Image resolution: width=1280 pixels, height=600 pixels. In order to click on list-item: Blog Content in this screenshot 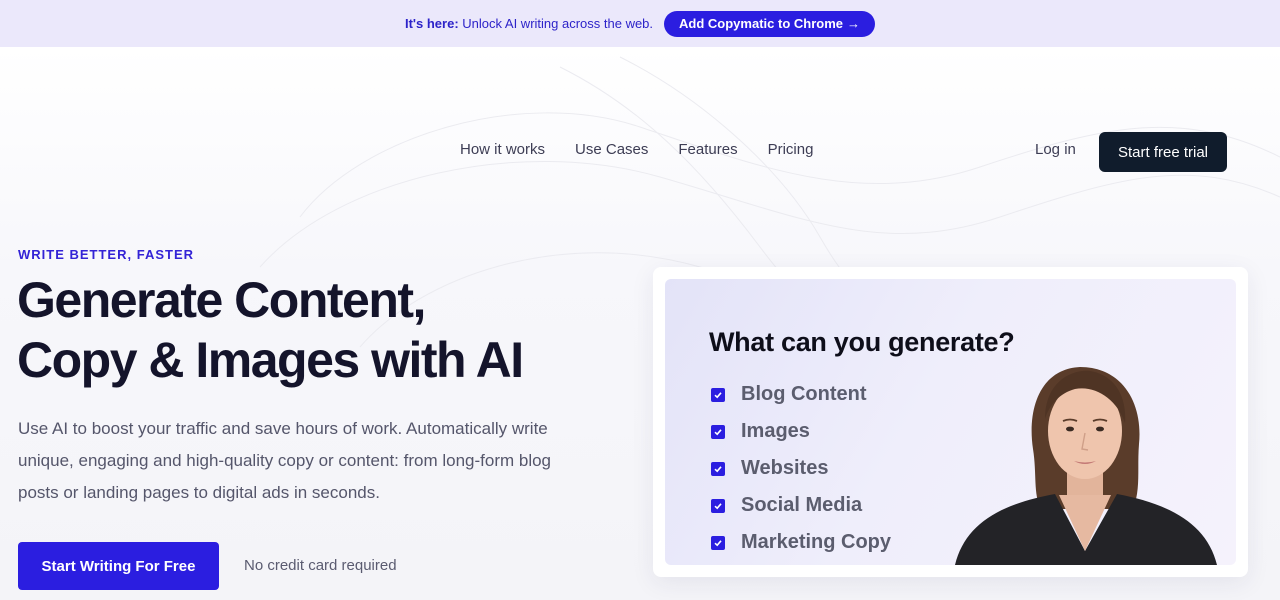, I will do `click(801, 394)`.